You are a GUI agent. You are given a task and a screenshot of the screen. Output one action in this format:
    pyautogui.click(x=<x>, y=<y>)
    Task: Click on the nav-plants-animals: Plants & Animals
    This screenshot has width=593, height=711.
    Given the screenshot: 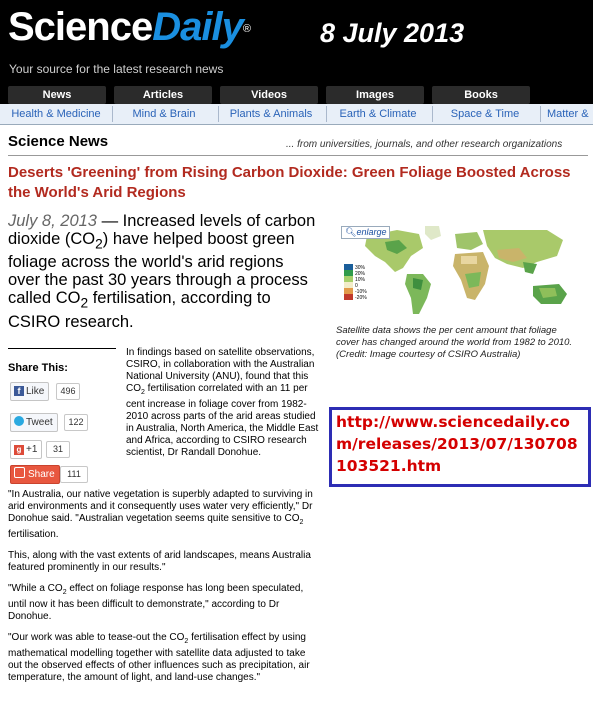 What is the action you would take?
    pyautogui.click(x=270, y=114)
    